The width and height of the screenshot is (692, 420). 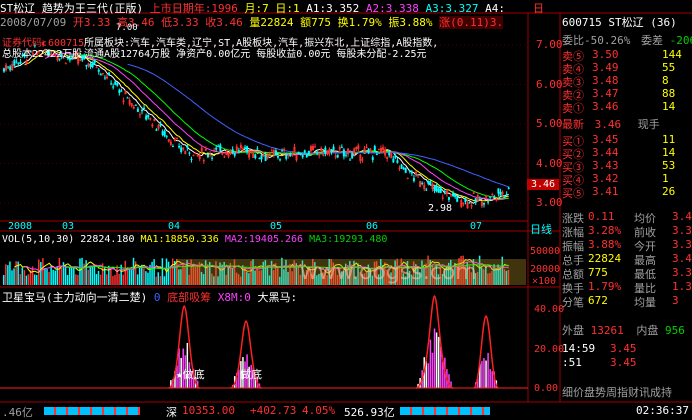 What do you see at coordinates (372, 226) in the screenshot?
I see `time-tick: 06` at bounding box center [372, 226].